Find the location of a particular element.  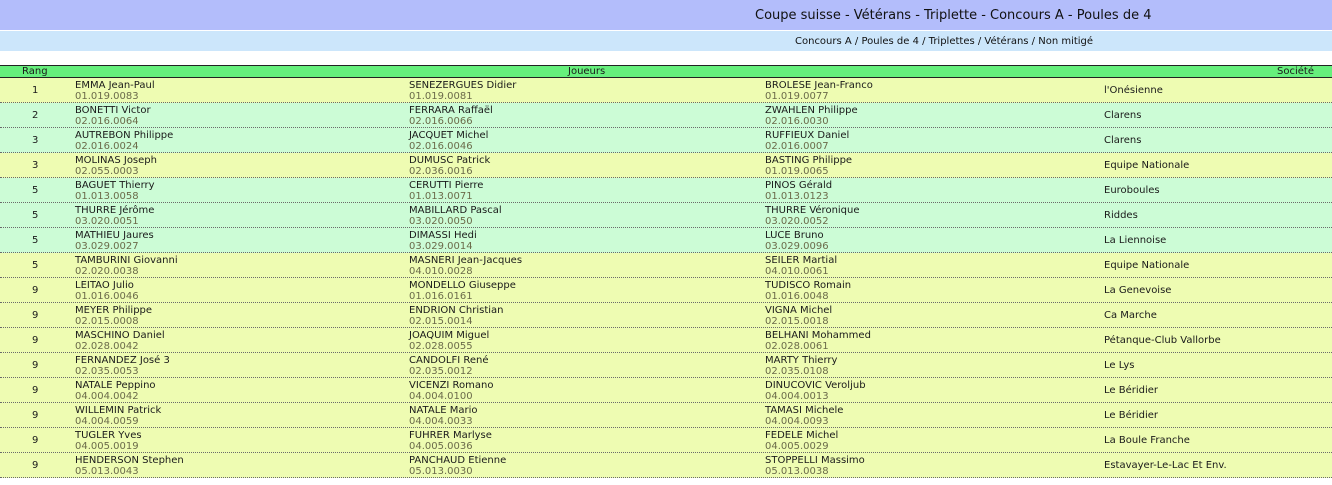

player-license: 02.016.0046 is located at coordinates (441, 146).